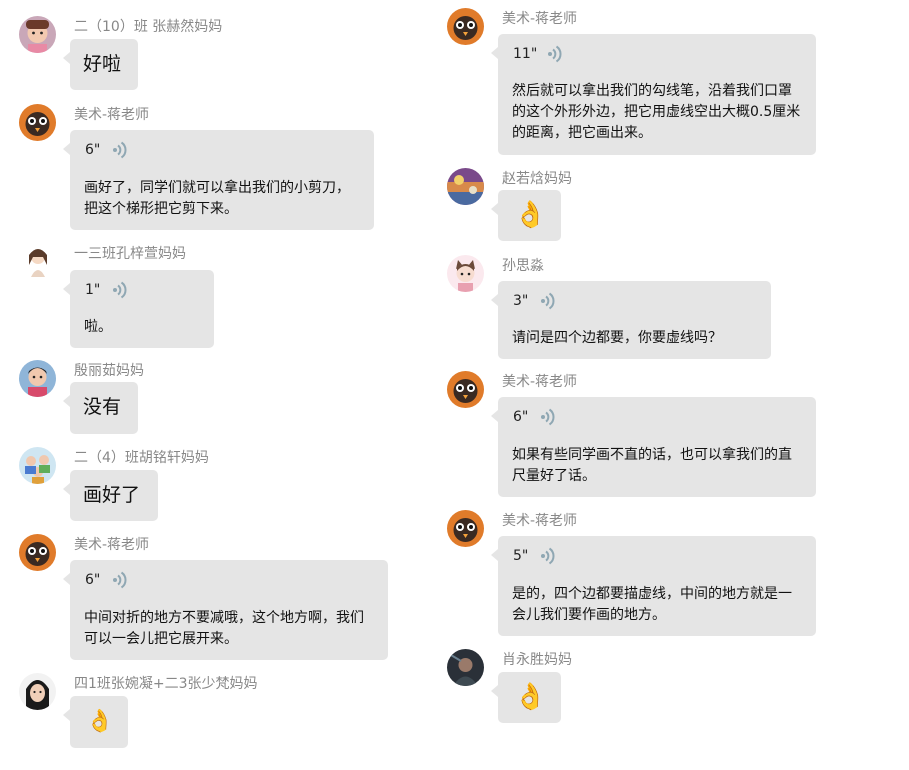  I want to click on voice-message-bubble: 3" 请问是四个边都要，你要虚线吗？, so click(631, 320).